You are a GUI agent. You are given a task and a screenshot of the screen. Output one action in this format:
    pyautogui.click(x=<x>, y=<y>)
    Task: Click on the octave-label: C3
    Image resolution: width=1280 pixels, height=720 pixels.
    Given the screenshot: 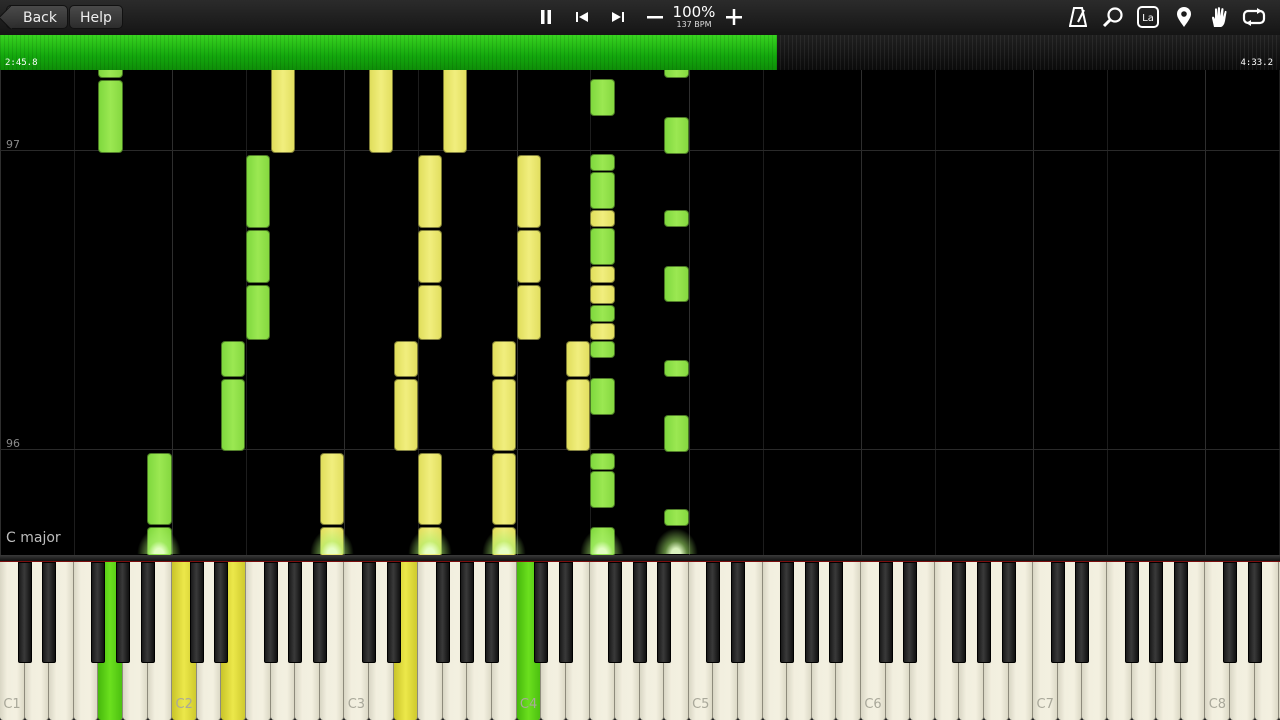 What is the action you would take?
    pyautogui.click(x=356, y=704)
    